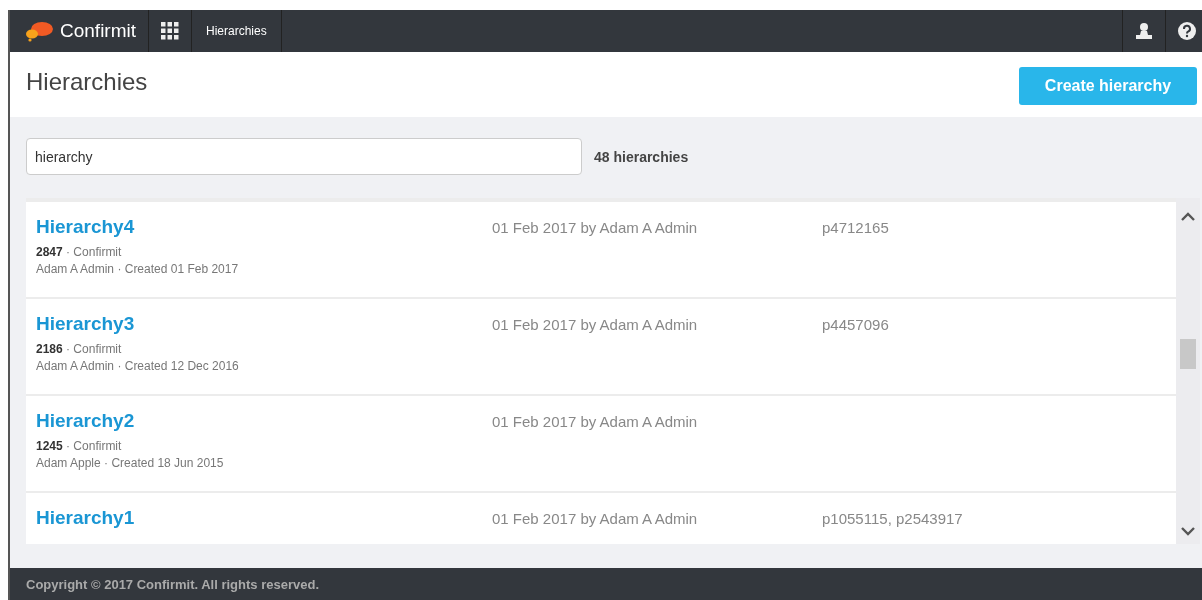  I want to click on user-icon, so click(1144, 31).